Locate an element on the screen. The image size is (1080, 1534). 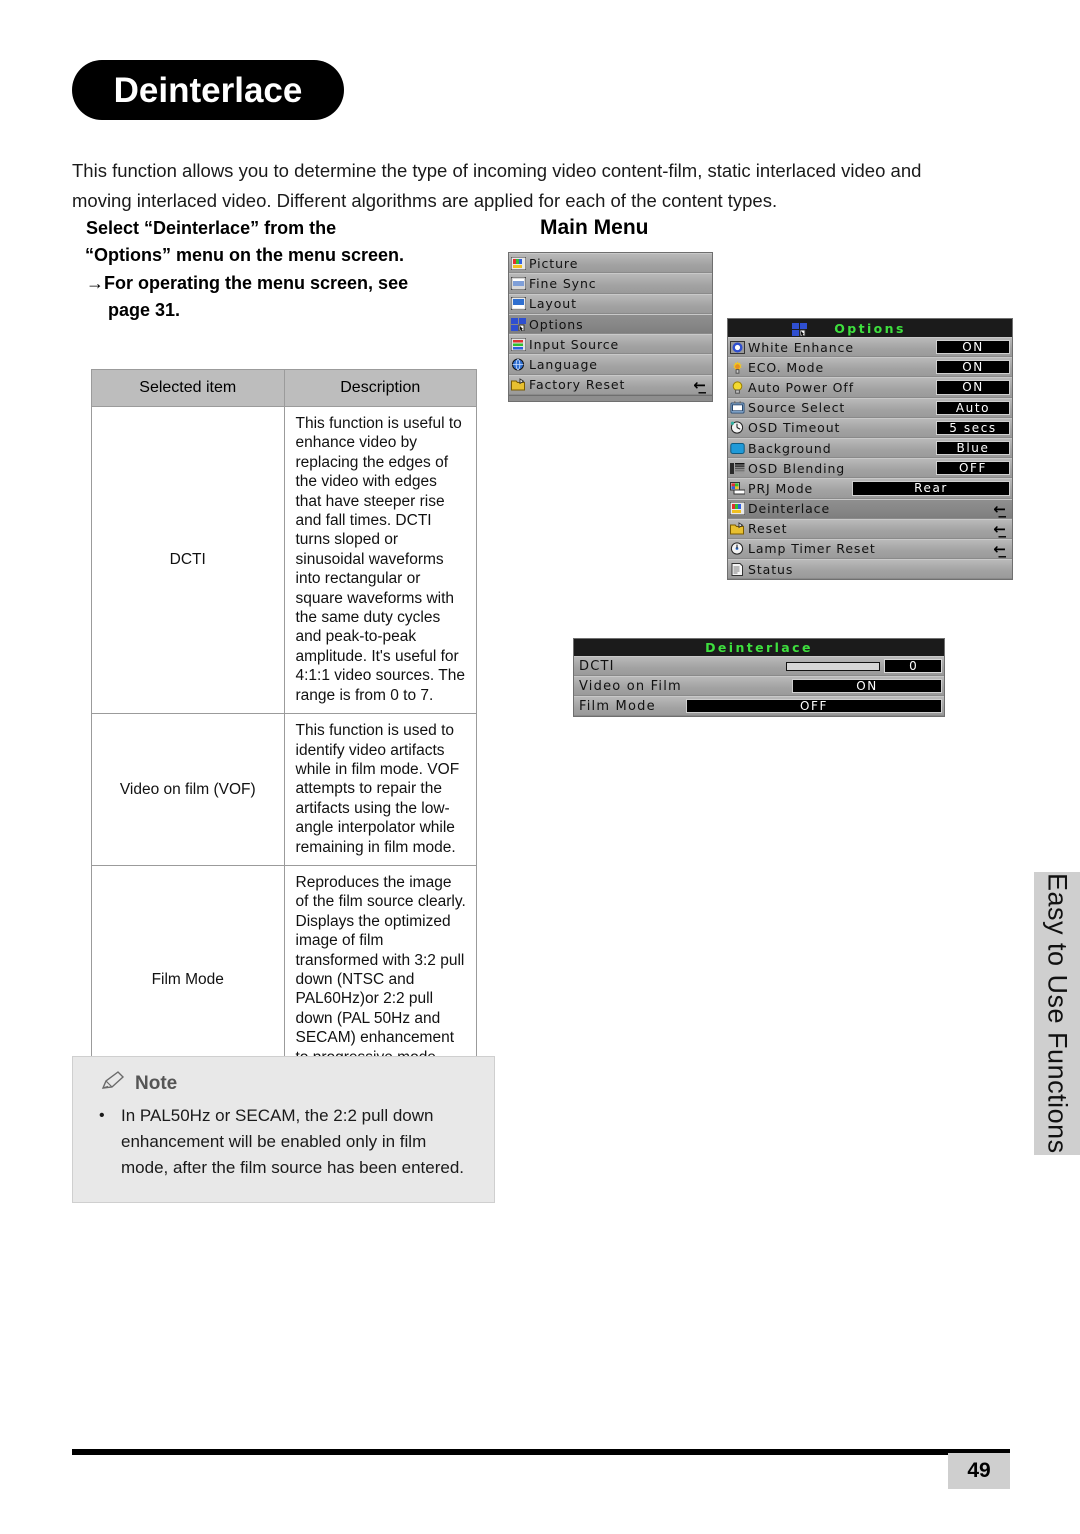
main-menu-item-label: Layout is located at coordinates (553, 304).